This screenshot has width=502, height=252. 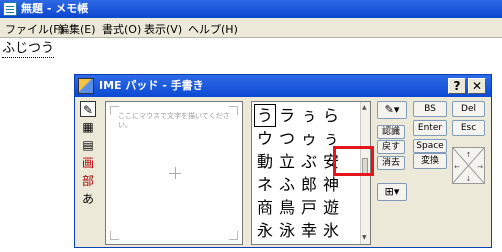 What do you see at coordinates (309, 161) in the screenshot?
I see `candidate-char: ぶ` at bounding box center [309, 161].